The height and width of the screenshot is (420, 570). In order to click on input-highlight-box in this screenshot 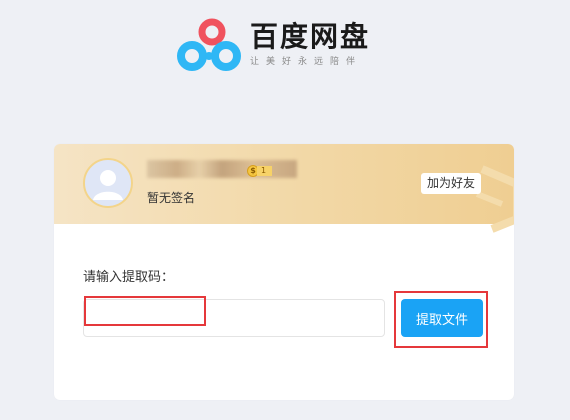, I will do `click(145, 311)`.